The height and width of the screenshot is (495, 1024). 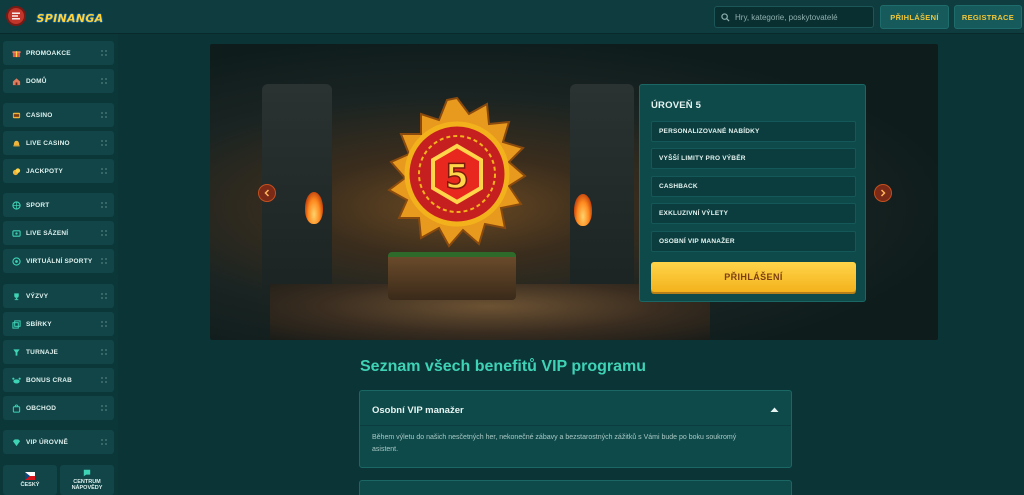 I want to click on search-box, so click(x=794, y=17).